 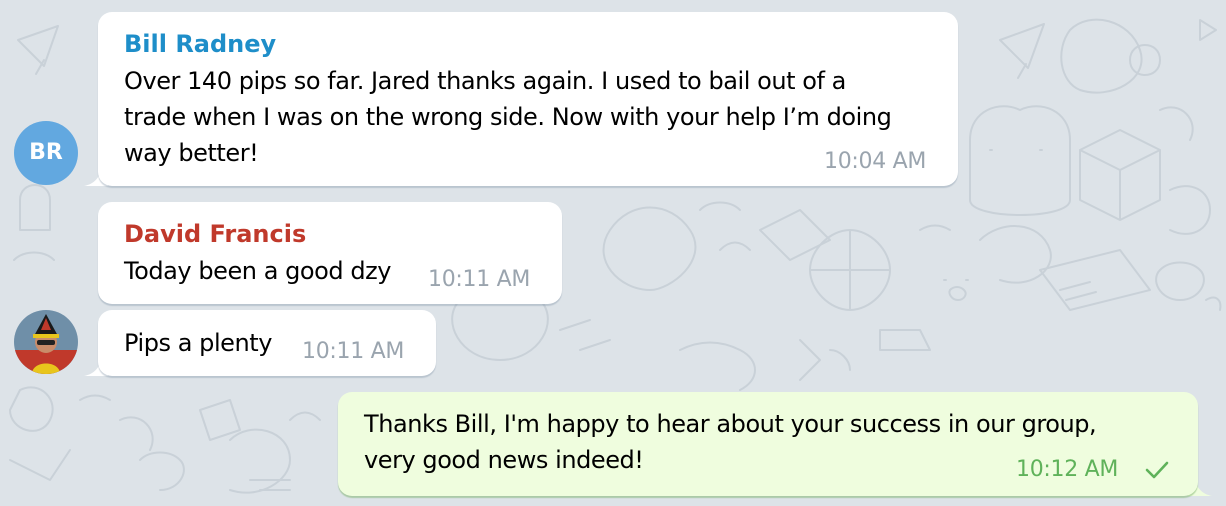 I want to click on message-sender: David Francis, so click(x=215, y=234).